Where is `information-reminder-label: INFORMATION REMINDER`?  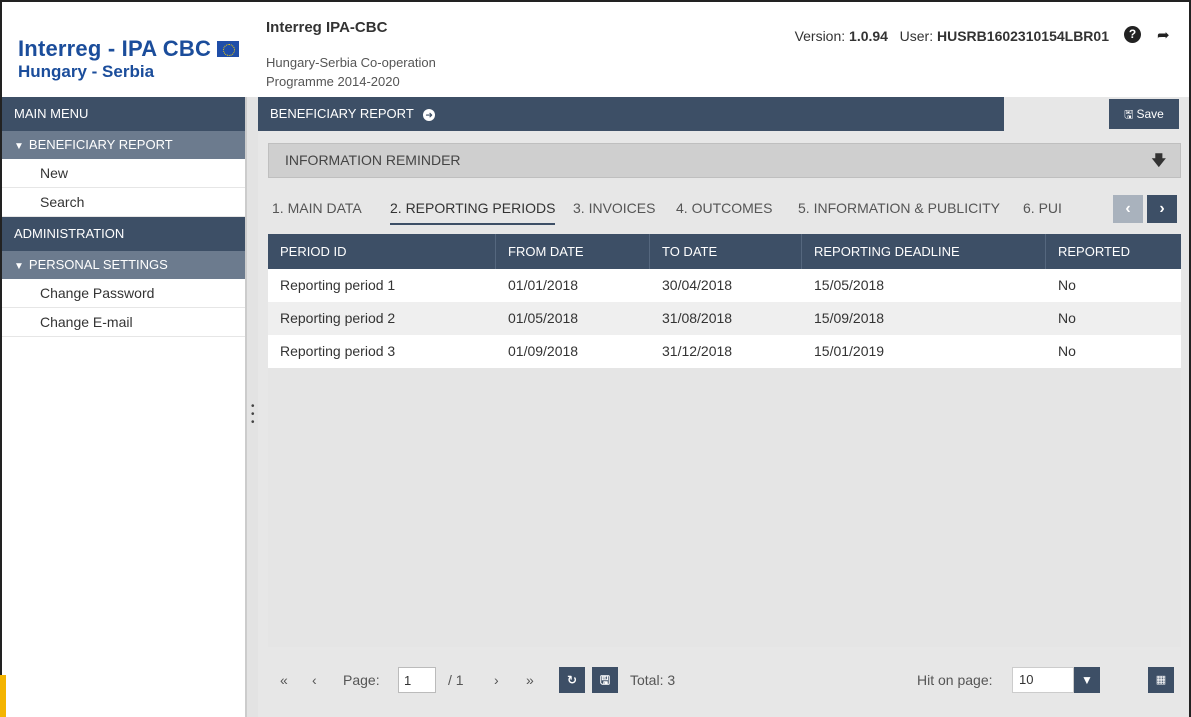
information-reminder-label: INFORMATION REMINDER is located at coordinates (373, 160).